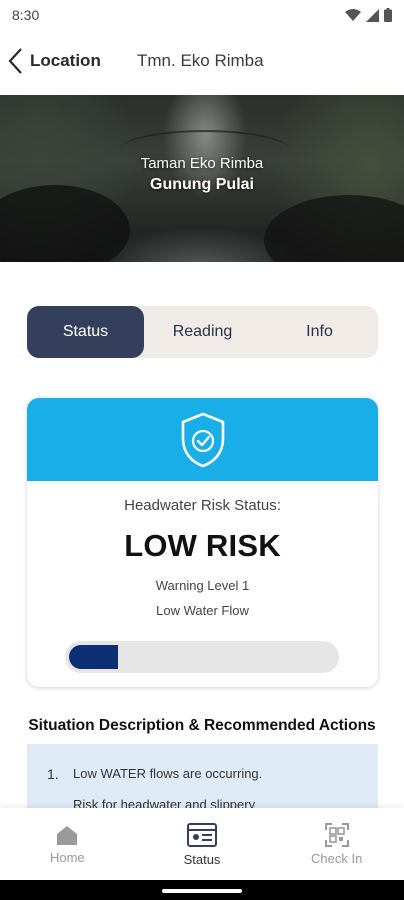 Image resolution: width=404 pixels, height=900 pixels. What do you see at coordinates (202, 15) in the screenshot?
I see `status-bar: 8:30` at bounding box center [202, 15].